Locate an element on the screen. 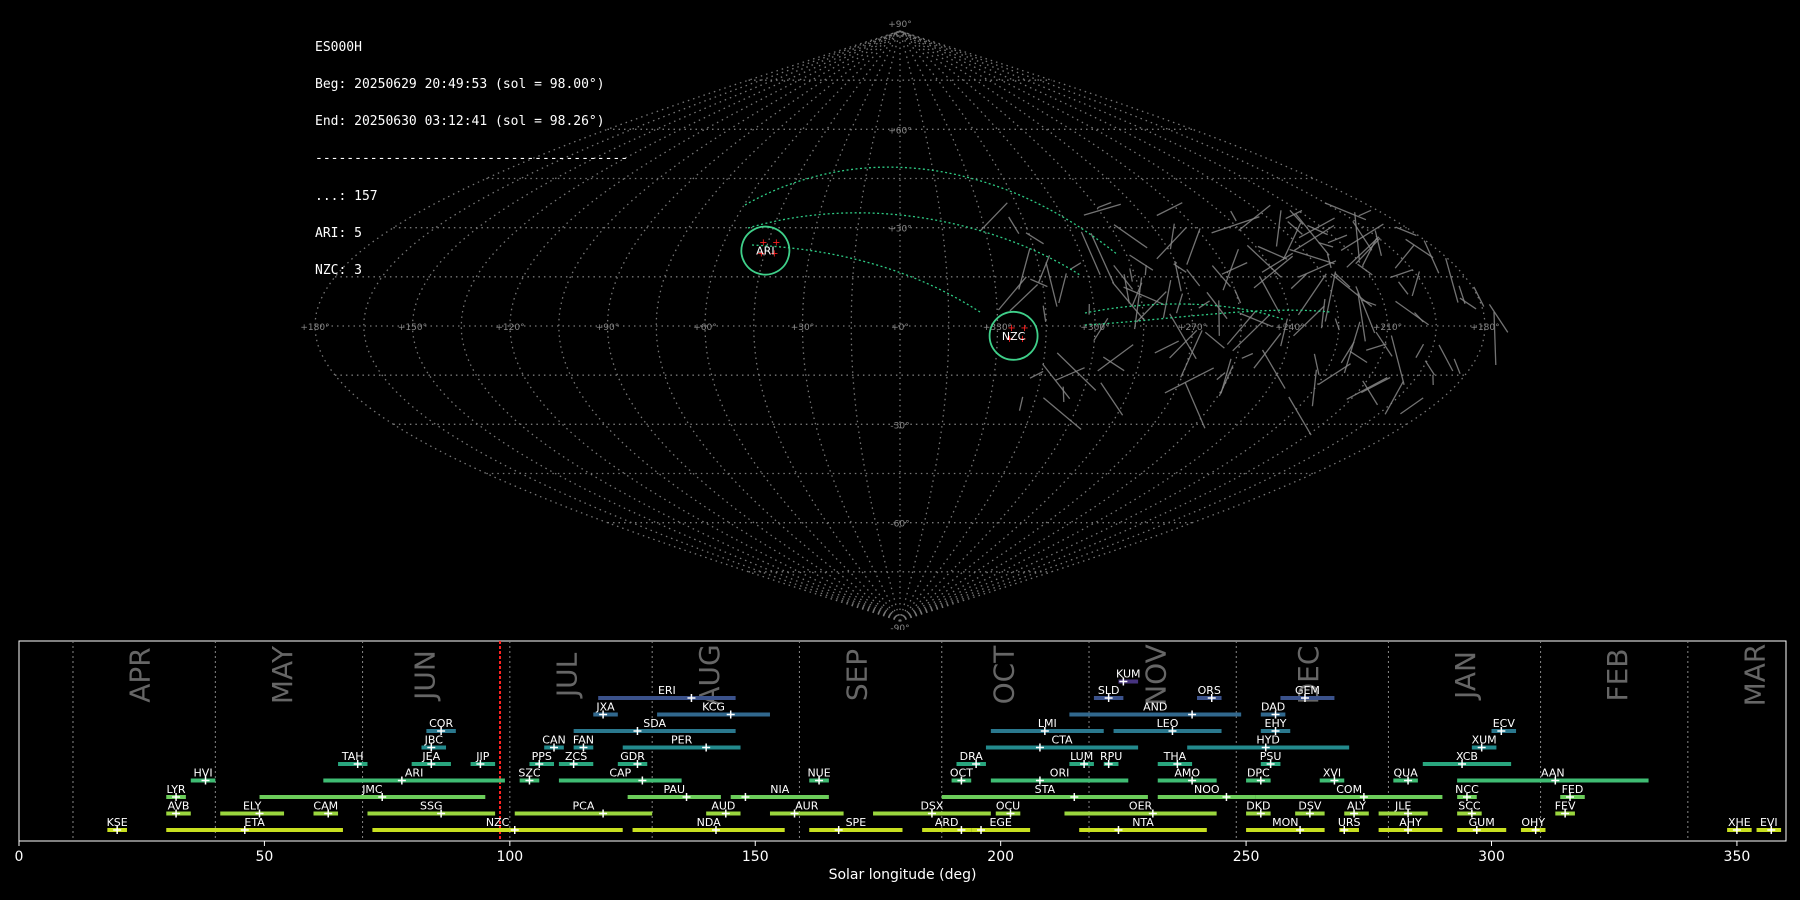  shower-label: JLE is located at coordinates (1402, 806).